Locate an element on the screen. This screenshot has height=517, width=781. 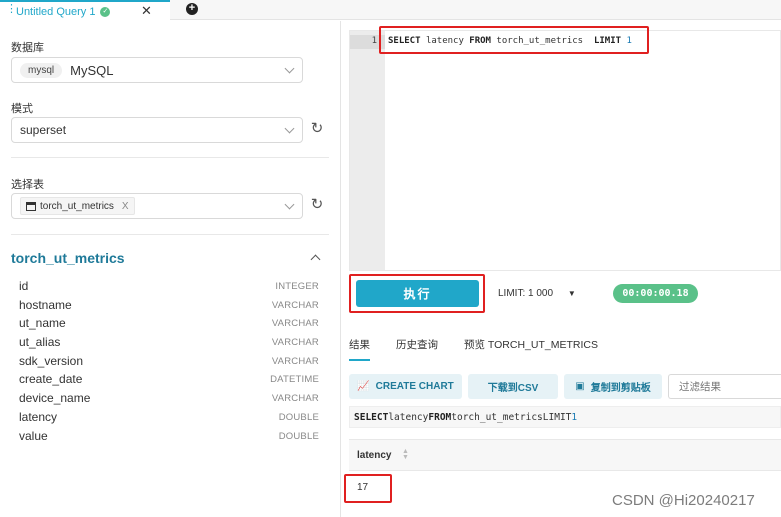
database-engine-tag: mysql is located at coordinates (41, 70).